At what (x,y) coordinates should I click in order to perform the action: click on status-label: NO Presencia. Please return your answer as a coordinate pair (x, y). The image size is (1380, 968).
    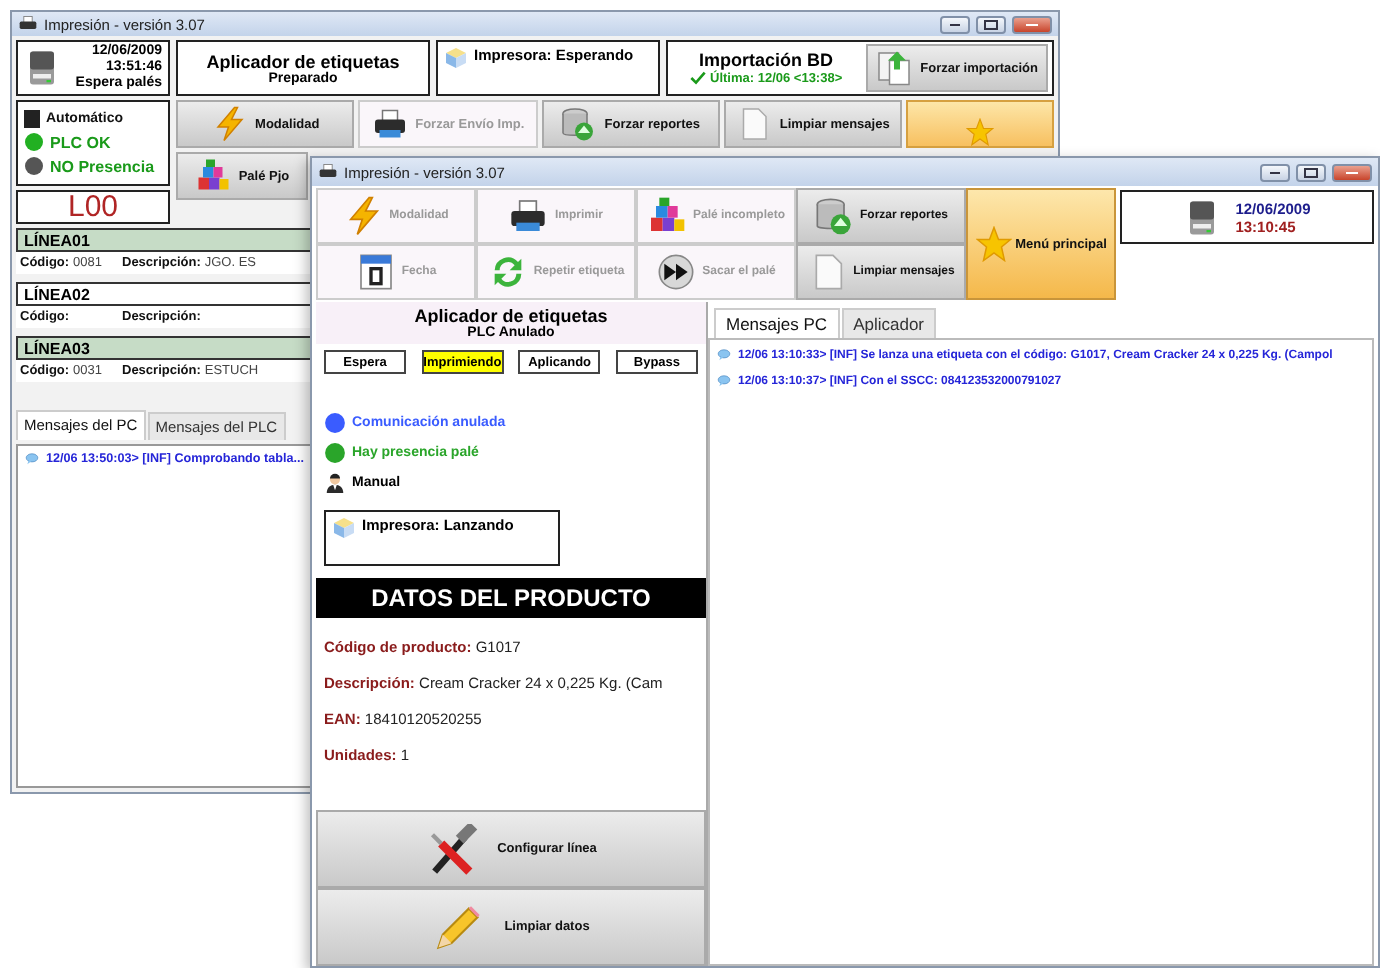
    Looking at the image, I should click on (102, 166).